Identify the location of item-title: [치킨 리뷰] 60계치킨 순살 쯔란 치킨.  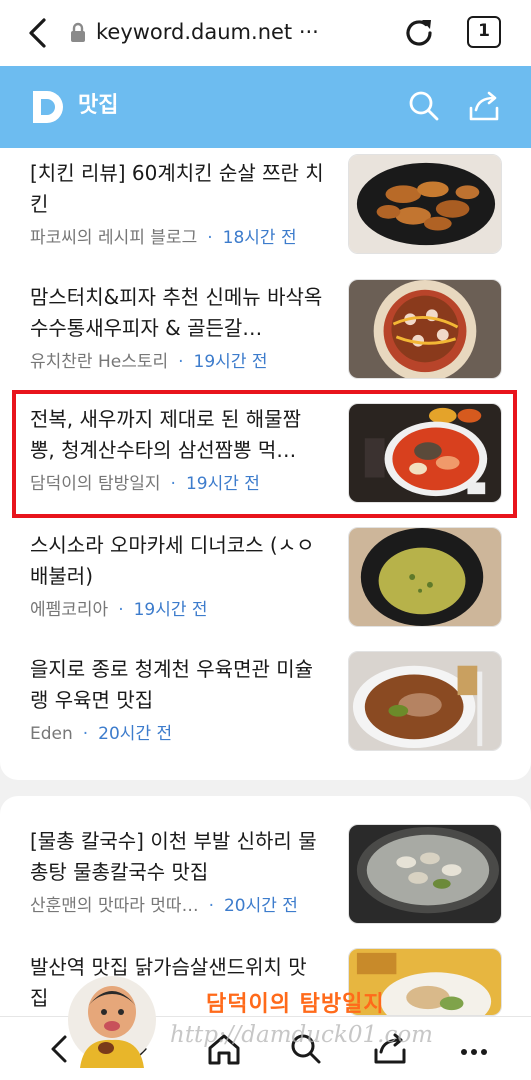
(177, 189).